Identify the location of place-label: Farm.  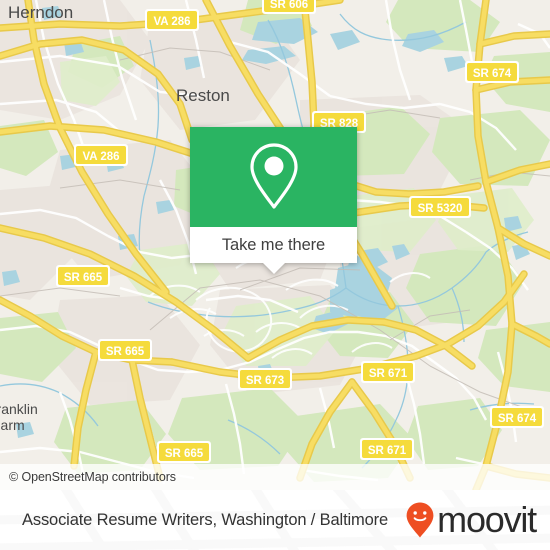
(12, 425).